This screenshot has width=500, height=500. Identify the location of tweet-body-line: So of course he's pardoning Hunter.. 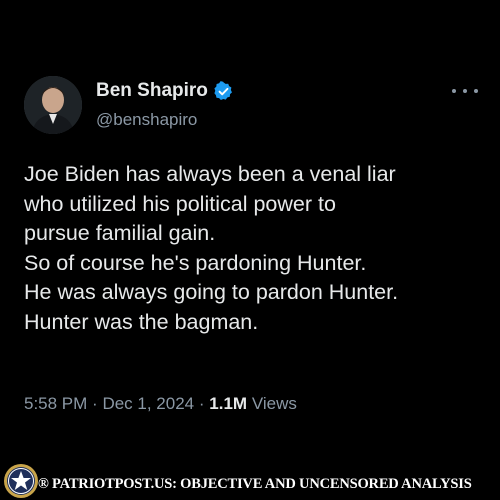
(195, 262).